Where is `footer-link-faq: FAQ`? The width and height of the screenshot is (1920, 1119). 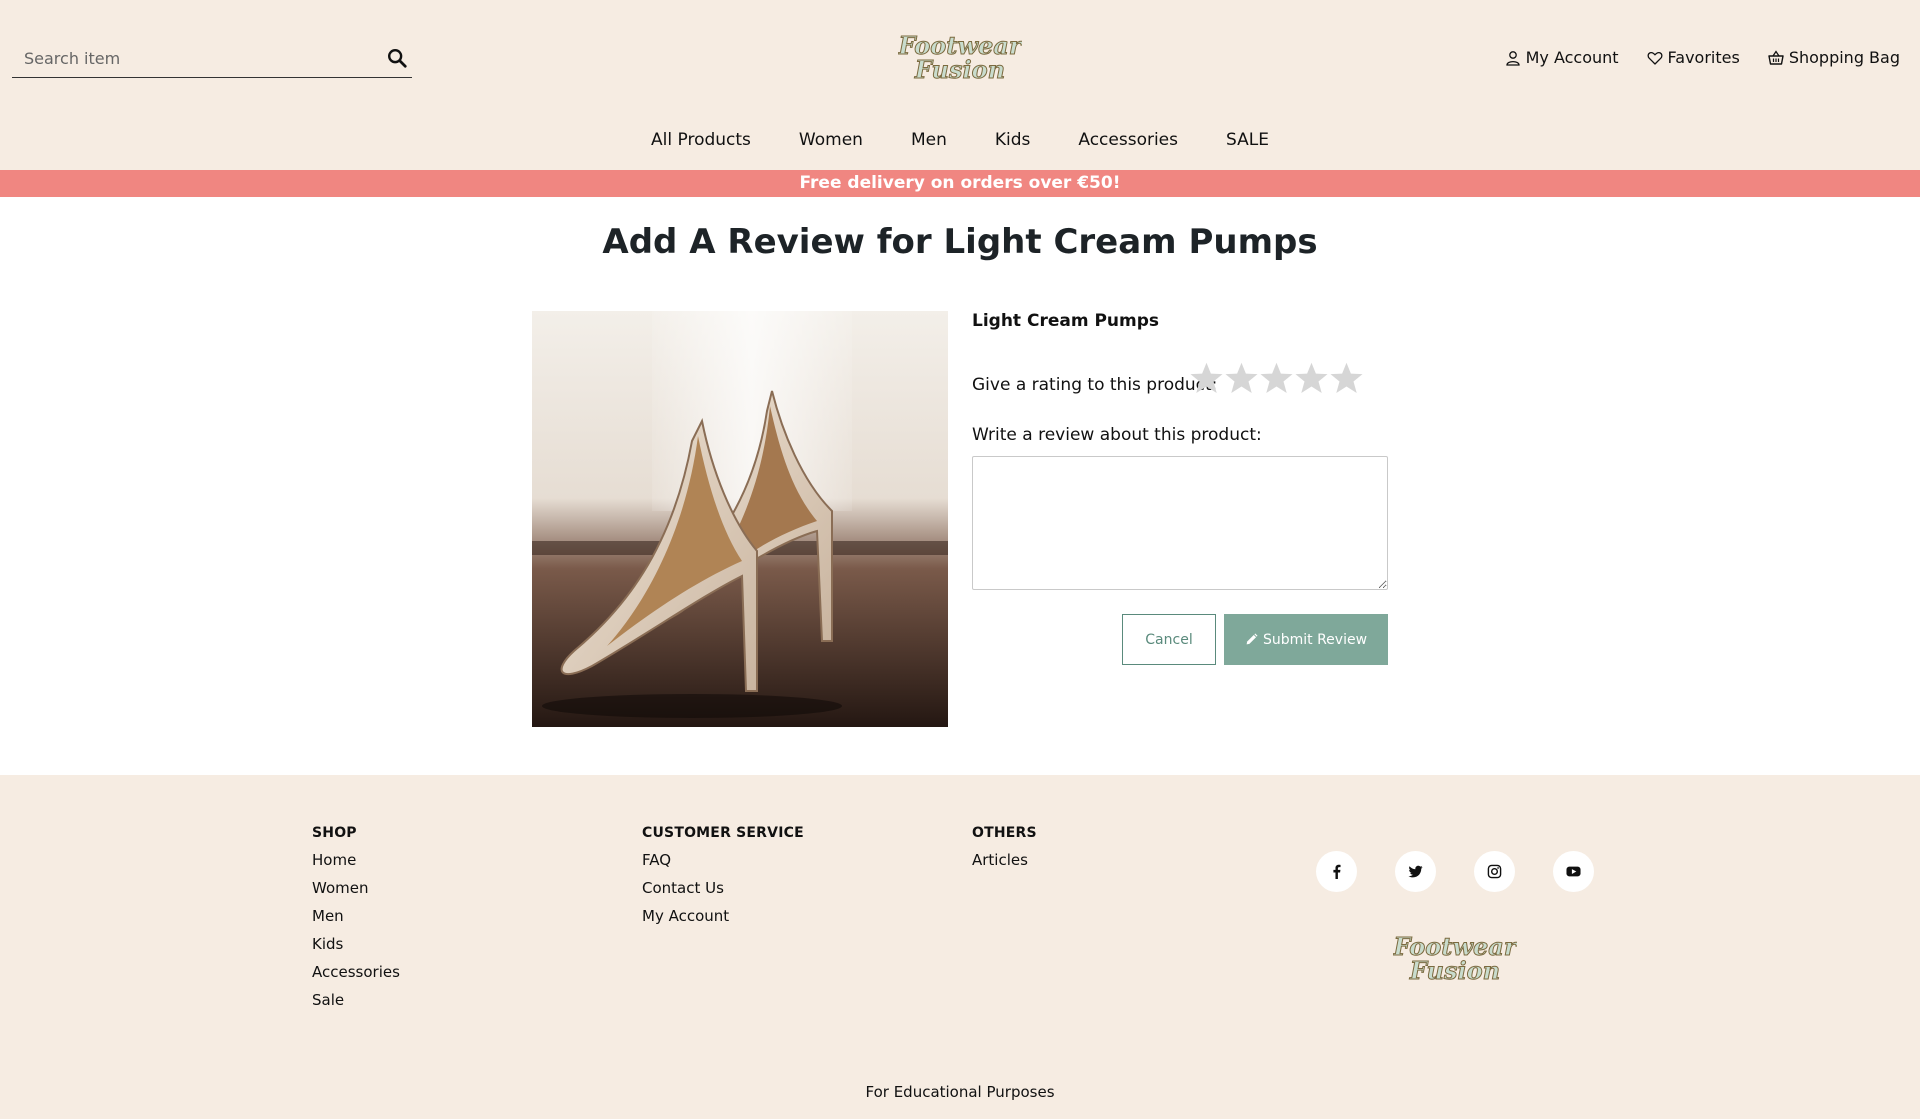 footer-link-faq: FAQ is located at coordinates (723, 860).